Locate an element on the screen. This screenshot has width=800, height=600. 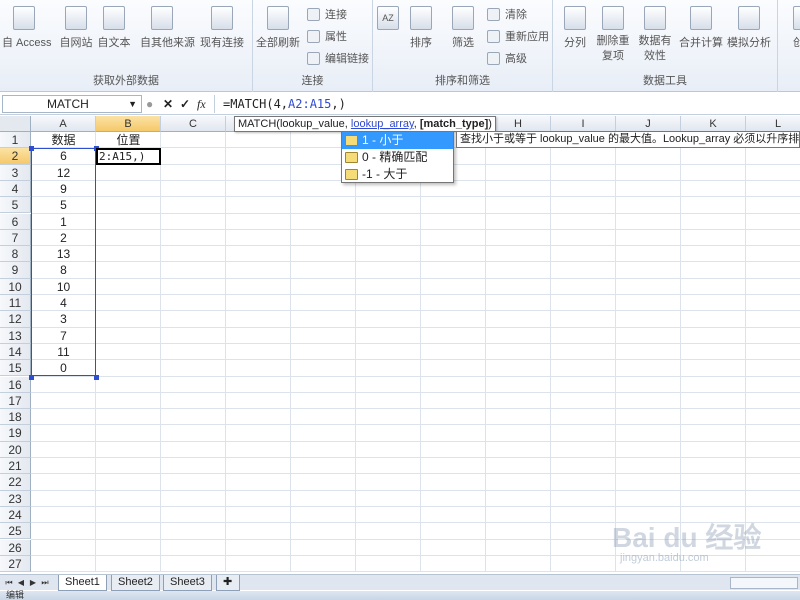
active-cell-b2: 2:A15,) is located at coordinates (128, 156).